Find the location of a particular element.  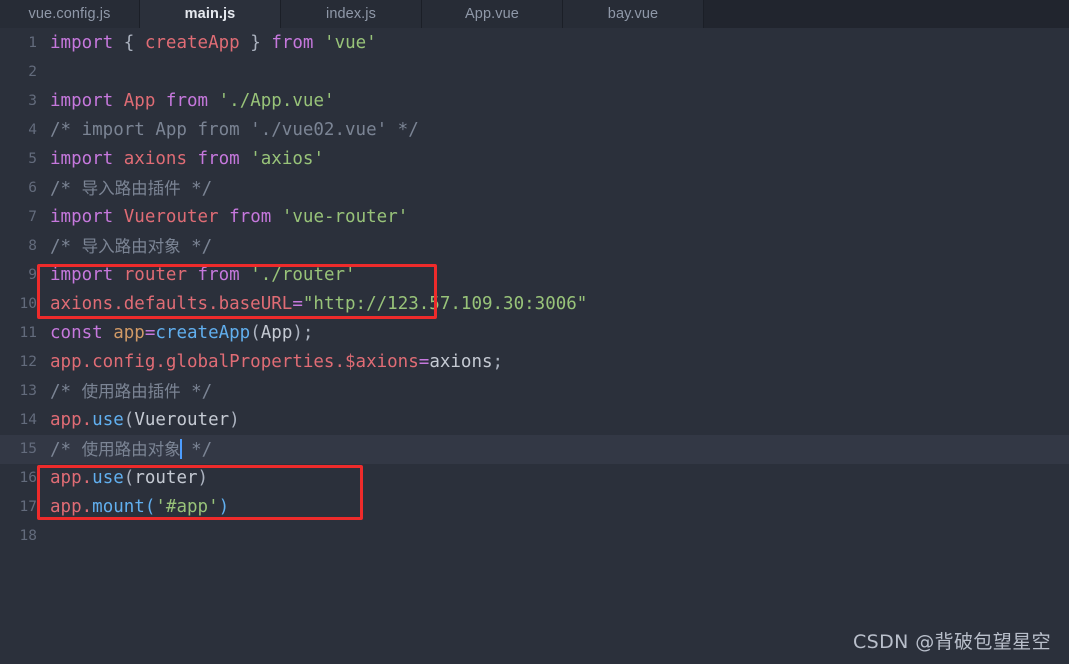

code-line: 5 import axions from 'axios' is located at coordinates (534, 159).